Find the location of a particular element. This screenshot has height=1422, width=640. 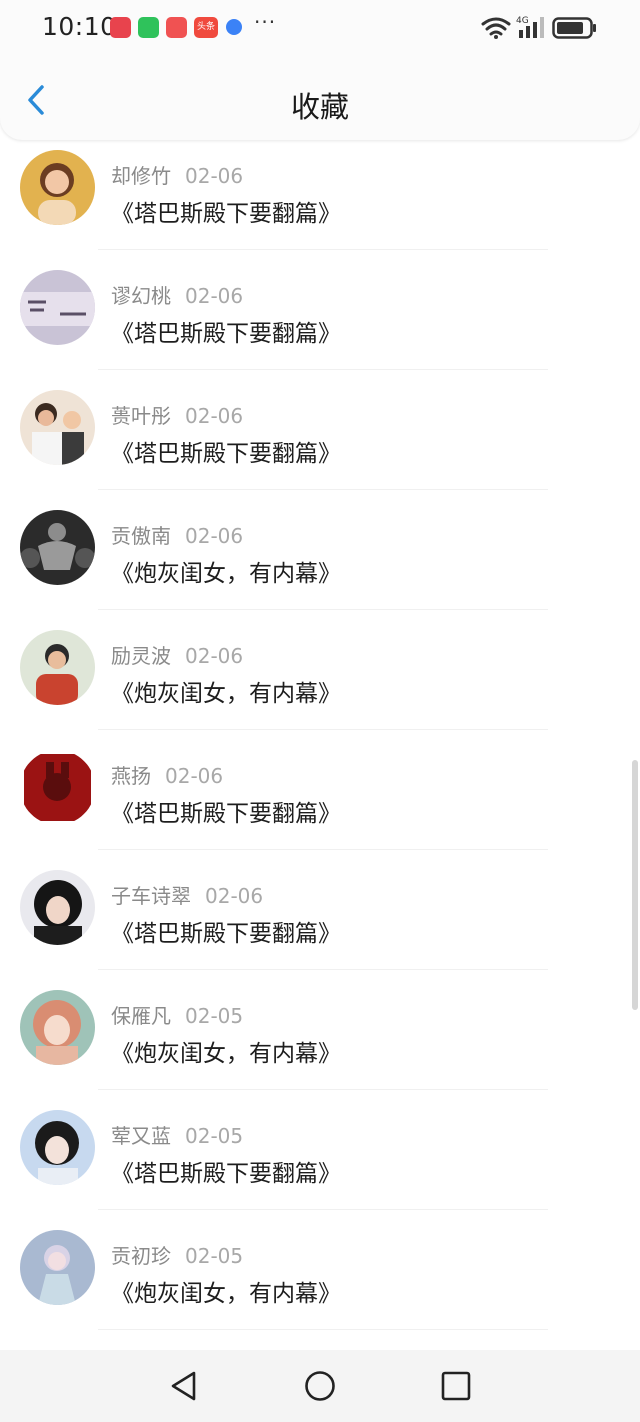

list-item: 燕扬 02-06 《塔巴斯殿下要翻篇》 is located at coordinates (320, 790).